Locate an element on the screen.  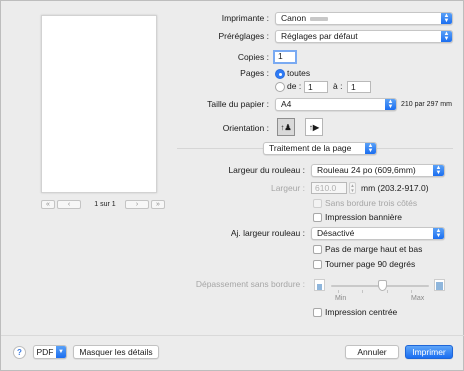
roll-width-popup: Rouleau 24 po (609,6mm) ▲ ▼ is located at coordinates (378, 170).